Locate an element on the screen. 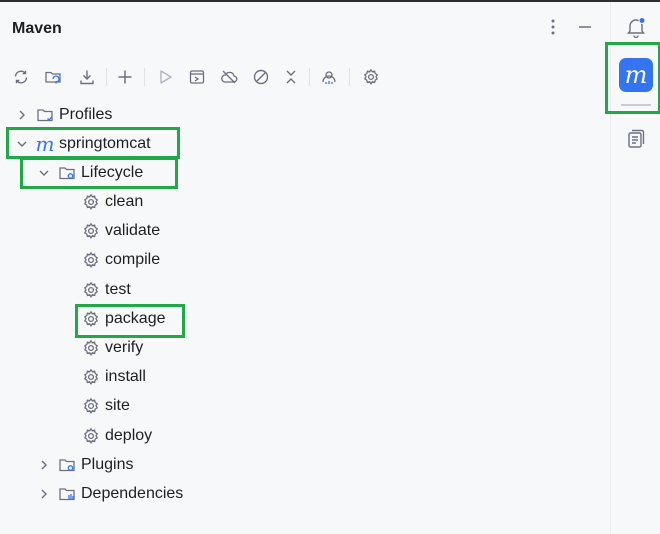  maven-tool-button: m is located at coordinates (636, 75).